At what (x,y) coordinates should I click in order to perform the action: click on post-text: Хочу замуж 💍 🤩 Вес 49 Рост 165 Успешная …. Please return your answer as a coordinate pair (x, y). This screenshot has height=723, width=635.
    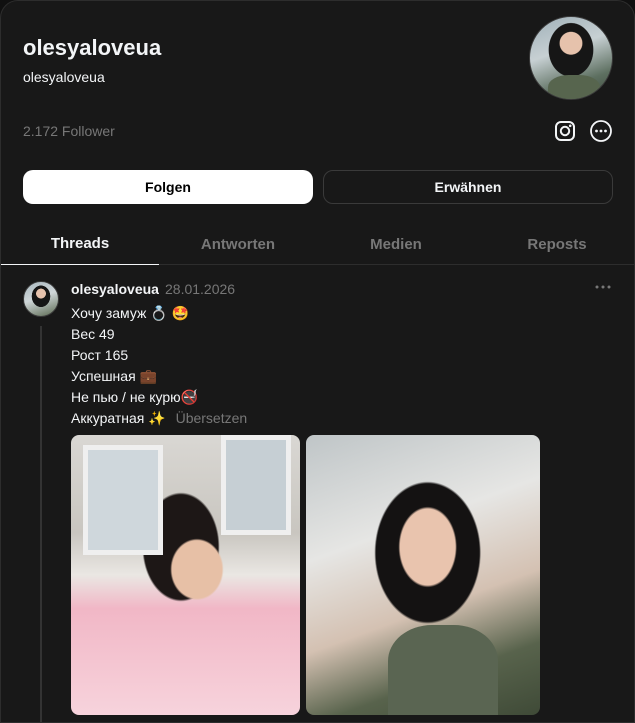
    Looking at the image, I should click on (331, 366).